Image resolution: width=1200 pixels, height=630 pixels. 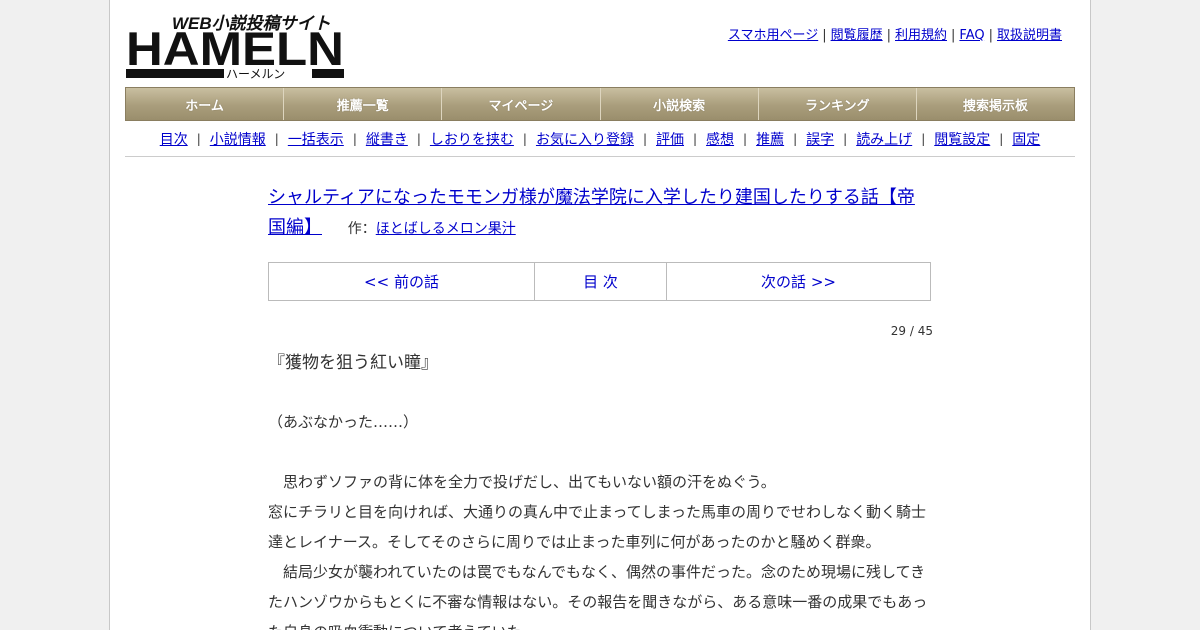 I want to click on logo-reading: ハーメルン, so click(x=255, y=73).